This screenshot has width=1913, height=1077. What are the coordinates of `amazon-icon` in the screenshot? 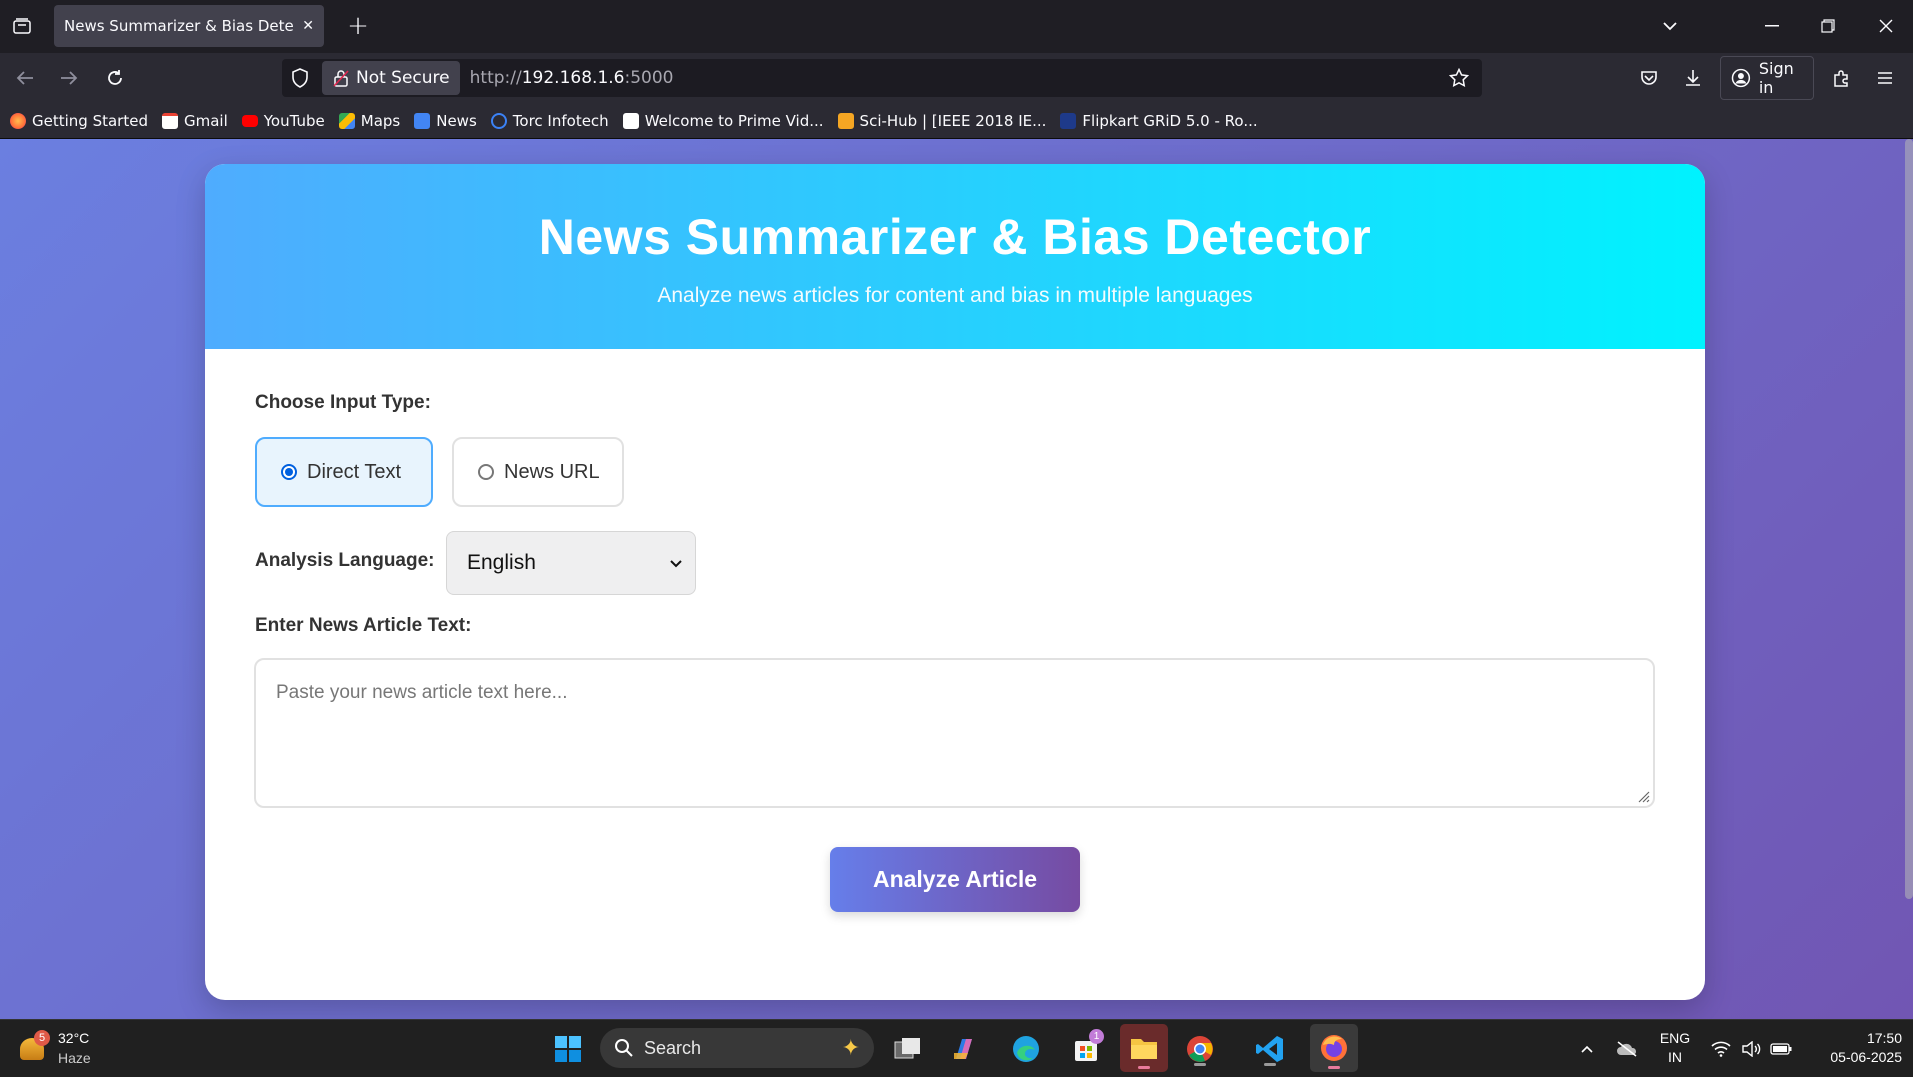 It's located at (630, 120).